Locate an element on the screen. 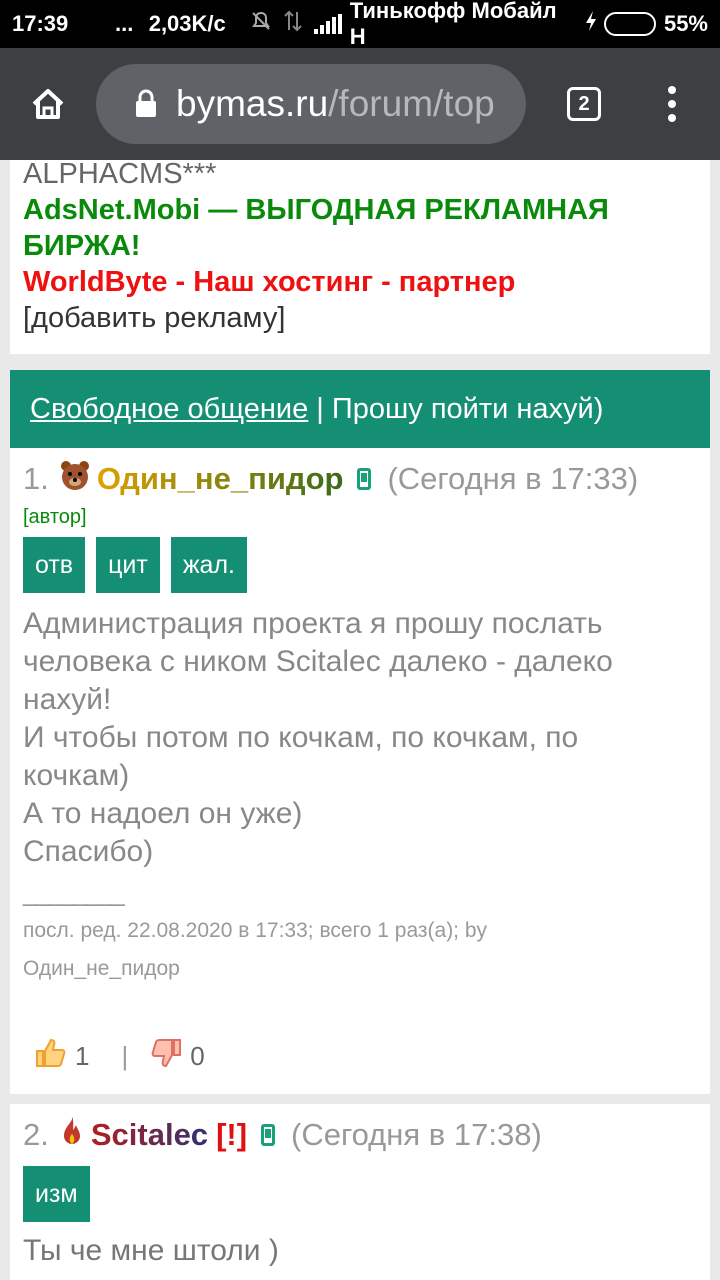  flame-avatar-icon is located at coordinates (72, 1135).